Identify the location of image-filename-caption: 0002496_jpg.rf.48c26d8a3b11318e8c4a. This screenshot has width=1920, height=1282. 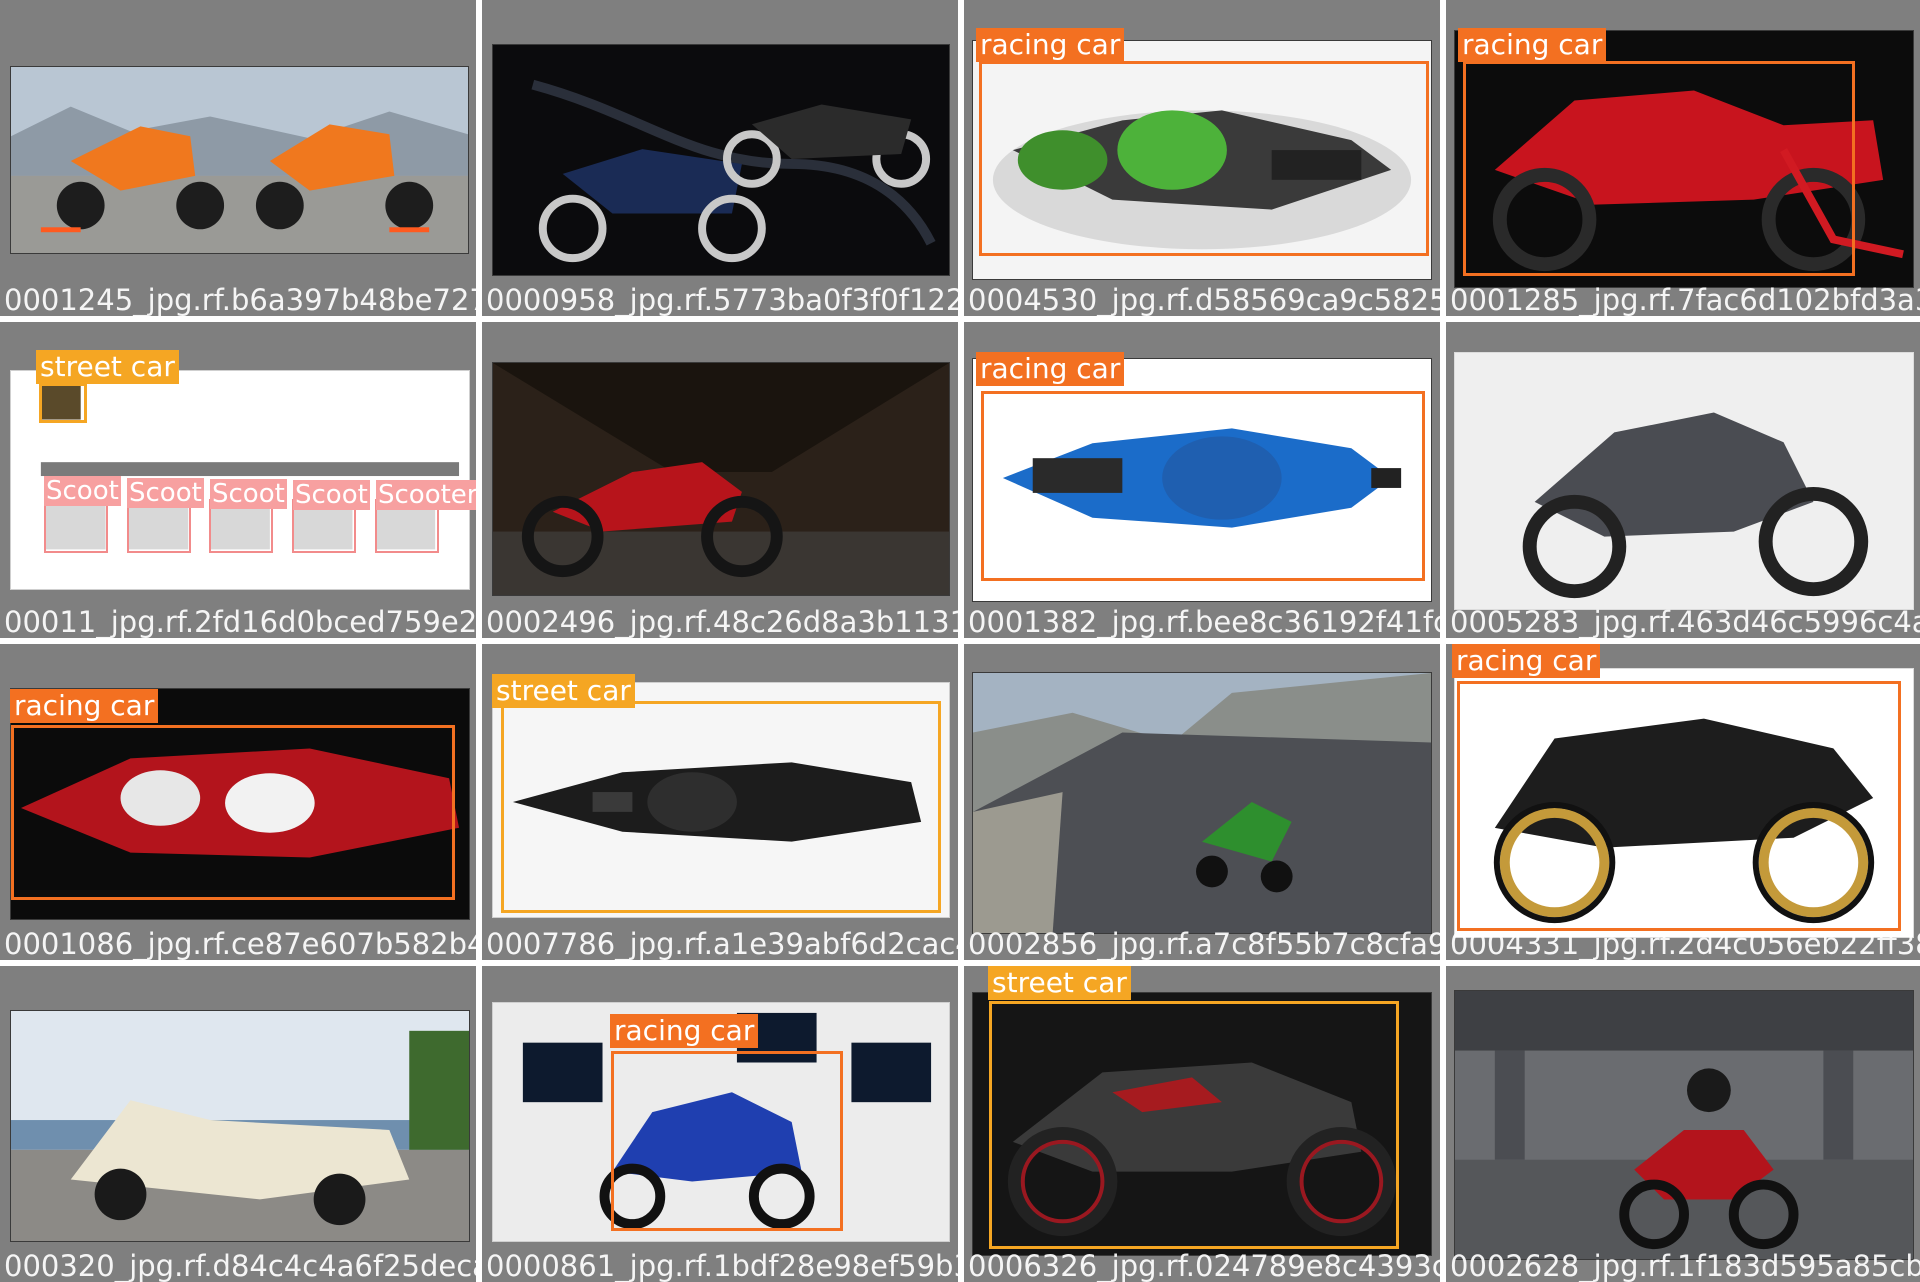
(722, 621).